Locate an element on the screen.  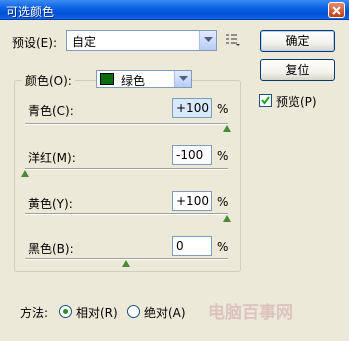
cyan-label: 青色(C): is located at coordinates (51, 111).